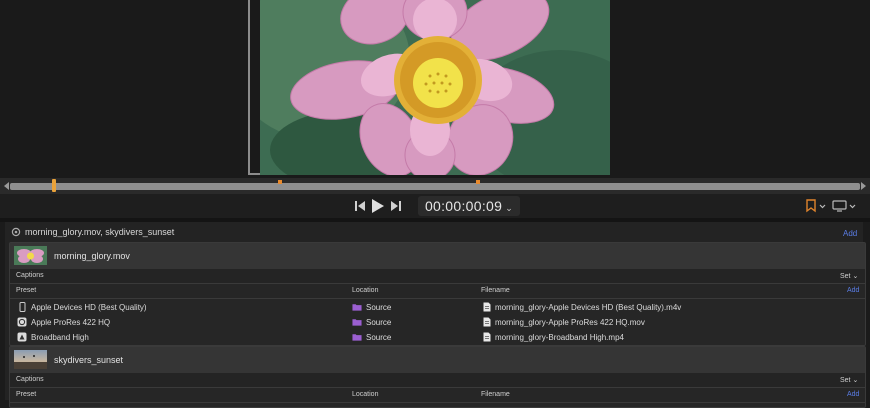 This screenshot has width=870, height=408. What do you see at coordinates (559, 337) in the screenshot?
I see `filename-value: morning_glory-Broadband High.mp4` at bounding box center [559, 337].